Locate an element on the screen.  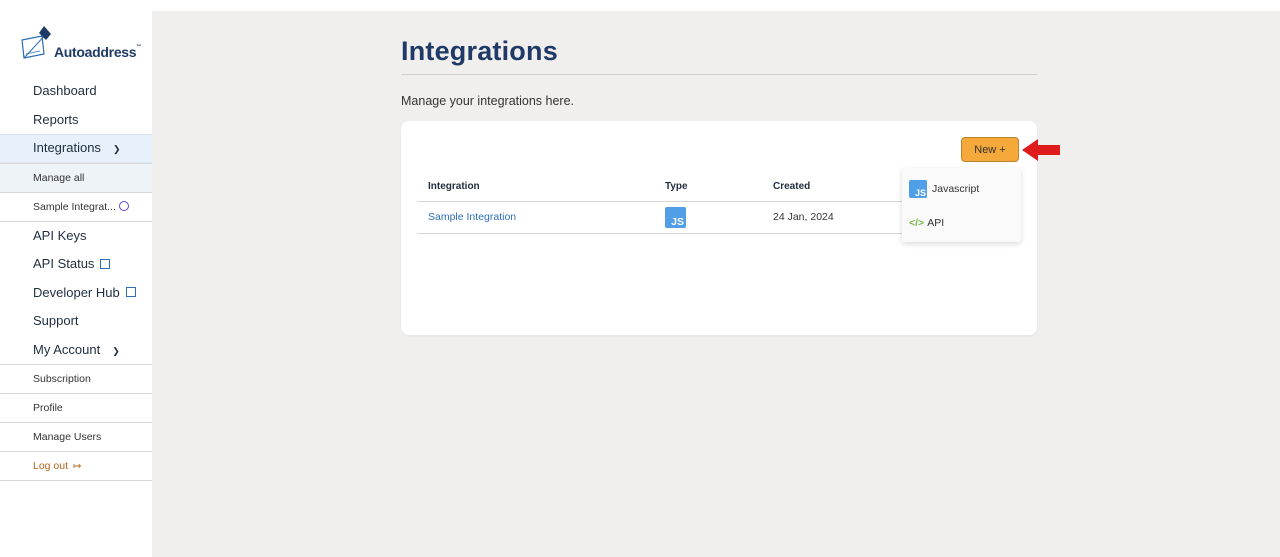
sidebar-item-label: Manage Users is located at coordinates (67, 437).